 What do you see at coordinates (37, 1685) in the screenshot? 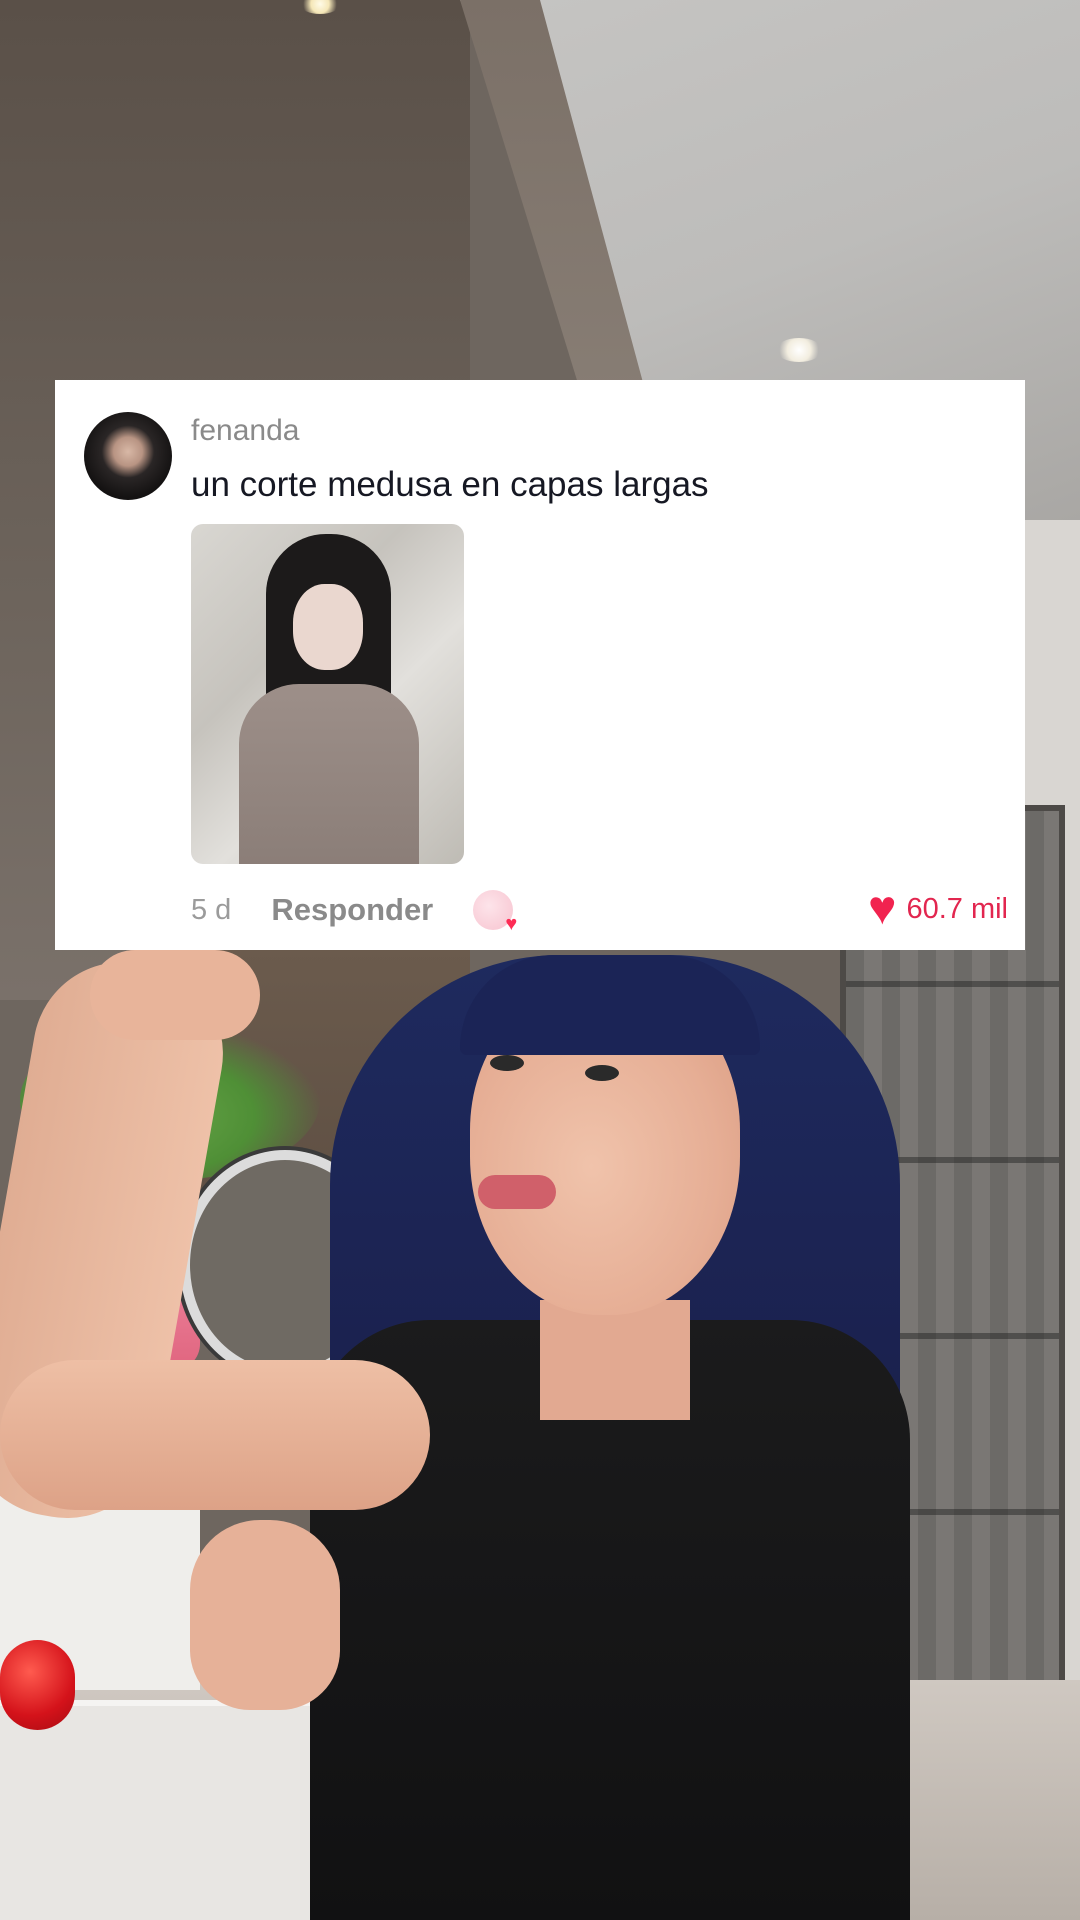
I see `decorative-apple` at bounding box center [37, 1685].